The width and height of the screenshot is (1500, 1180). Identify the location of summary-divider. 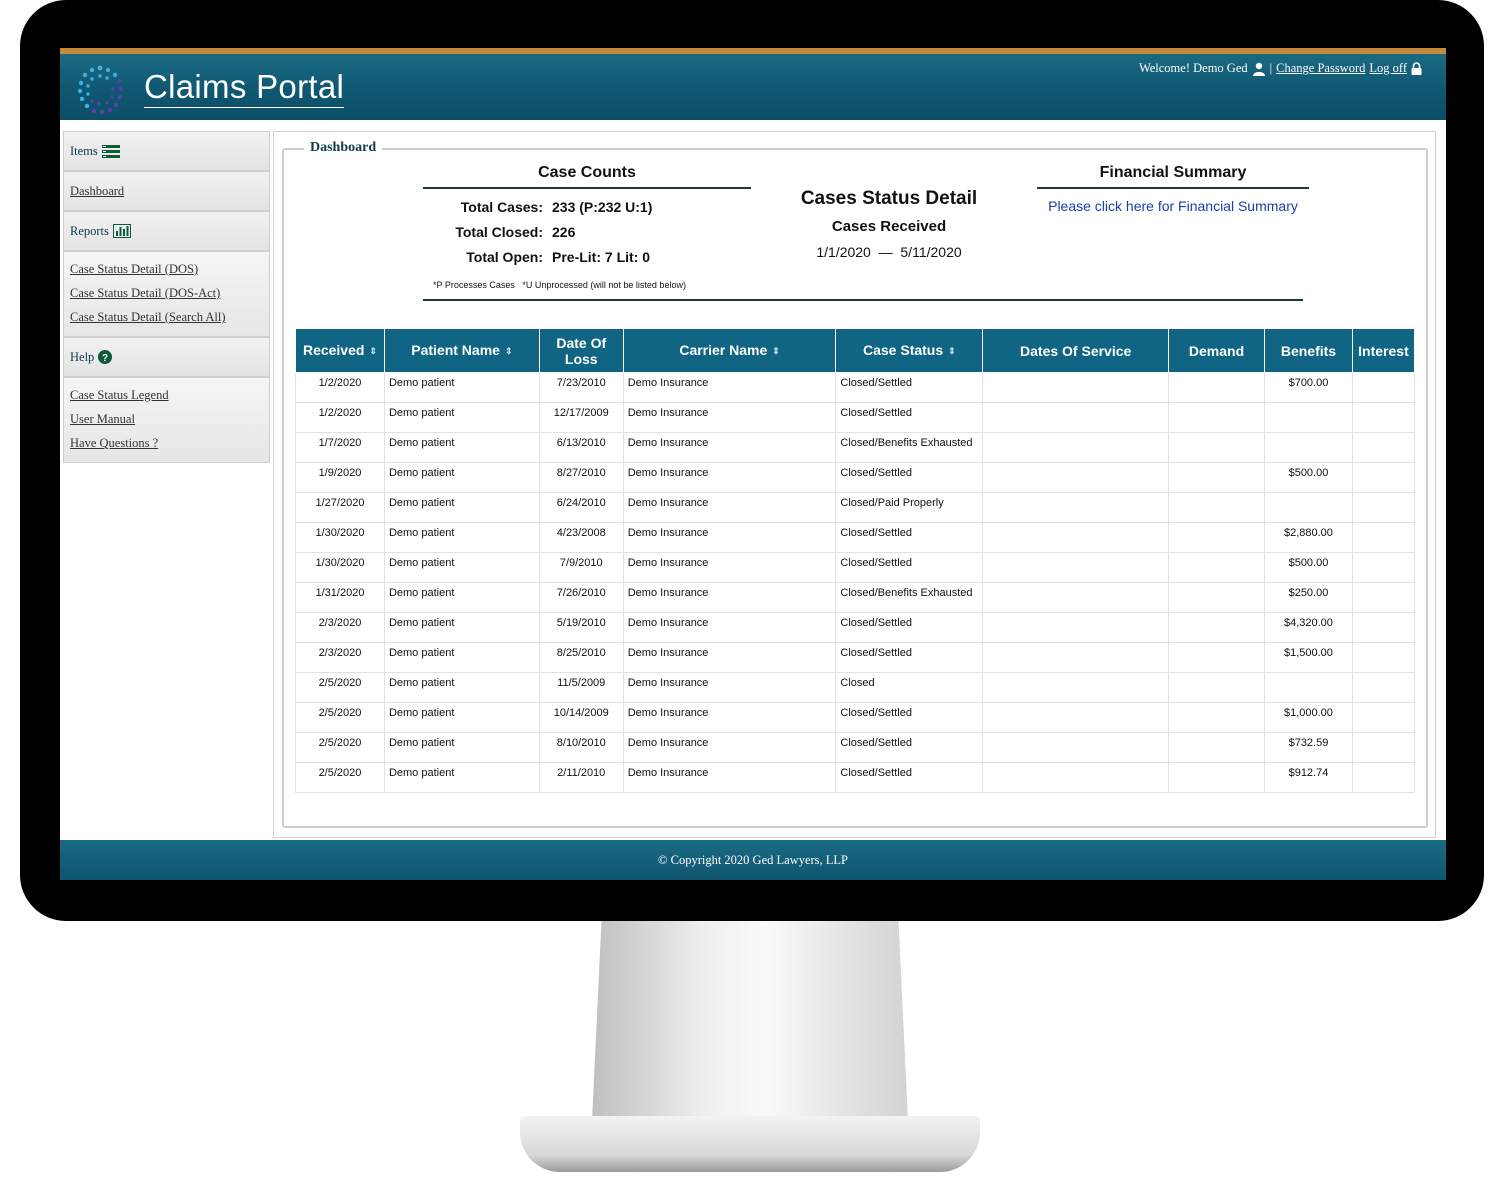
(863, 300).